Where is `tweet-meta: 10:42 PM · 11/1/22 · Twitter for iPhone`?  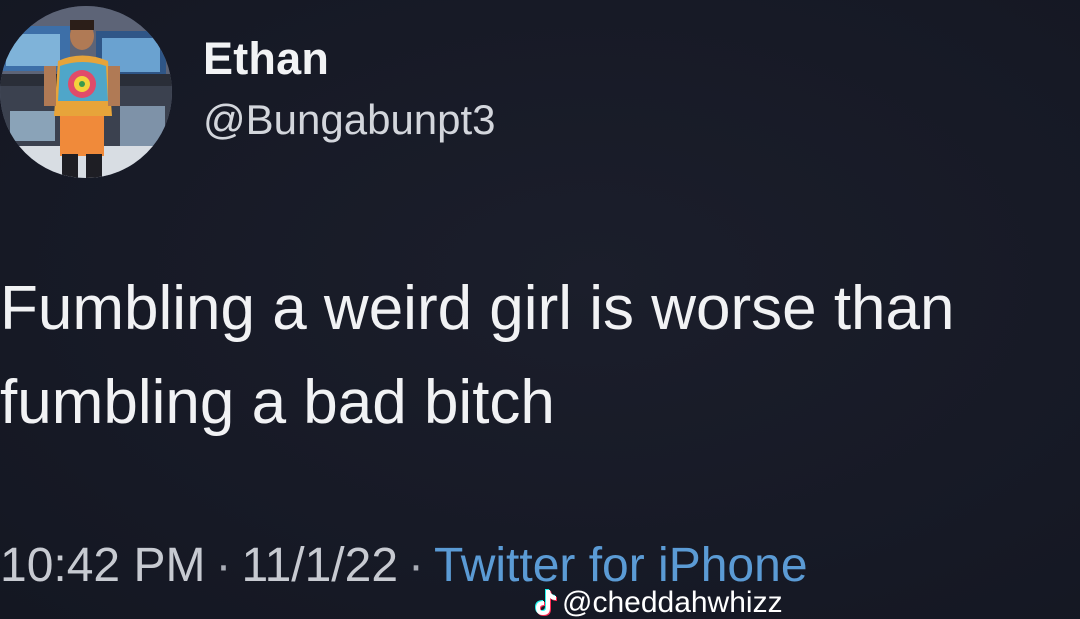 tweet-meta: 10:42 PM · 11/1/22 · Twitter for iPhone is located at coordinates (404, 565).